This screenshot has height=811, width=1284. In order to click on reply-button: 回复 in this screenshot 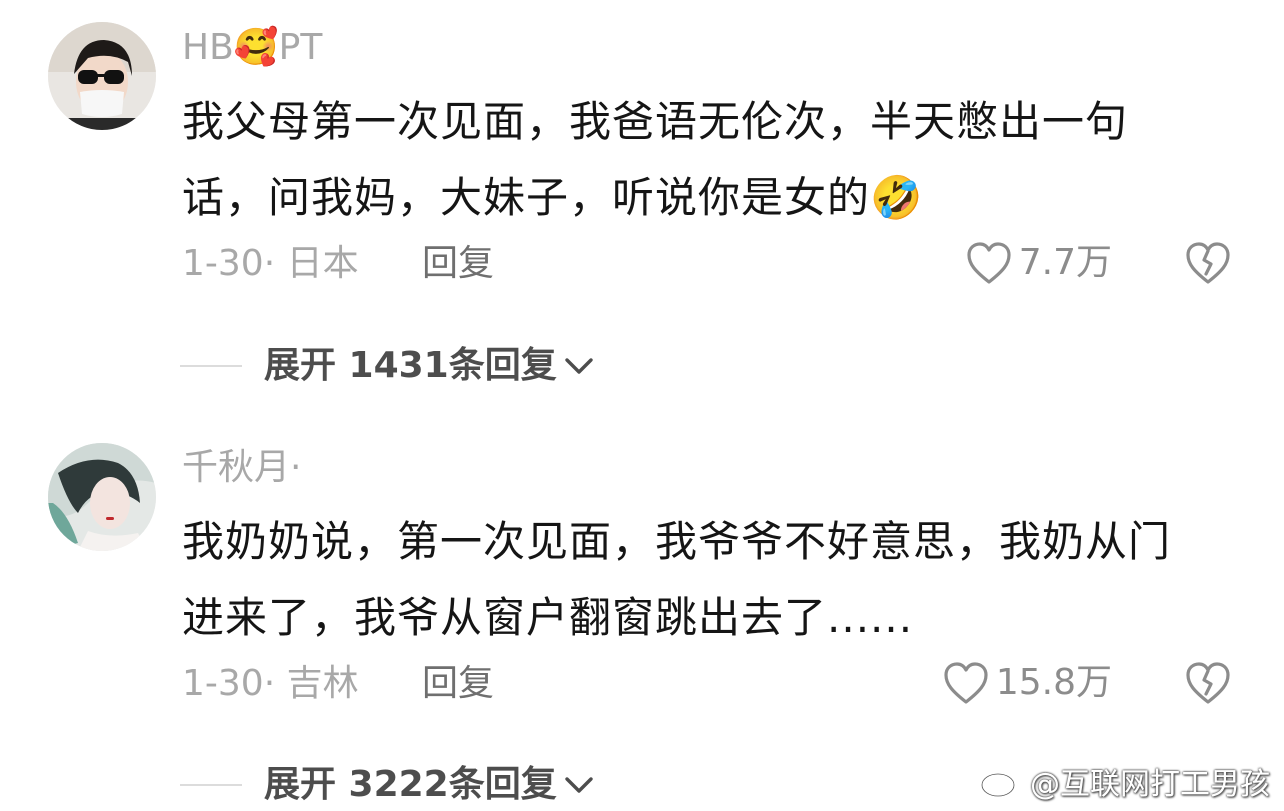, I will do `click(458, 684)`.